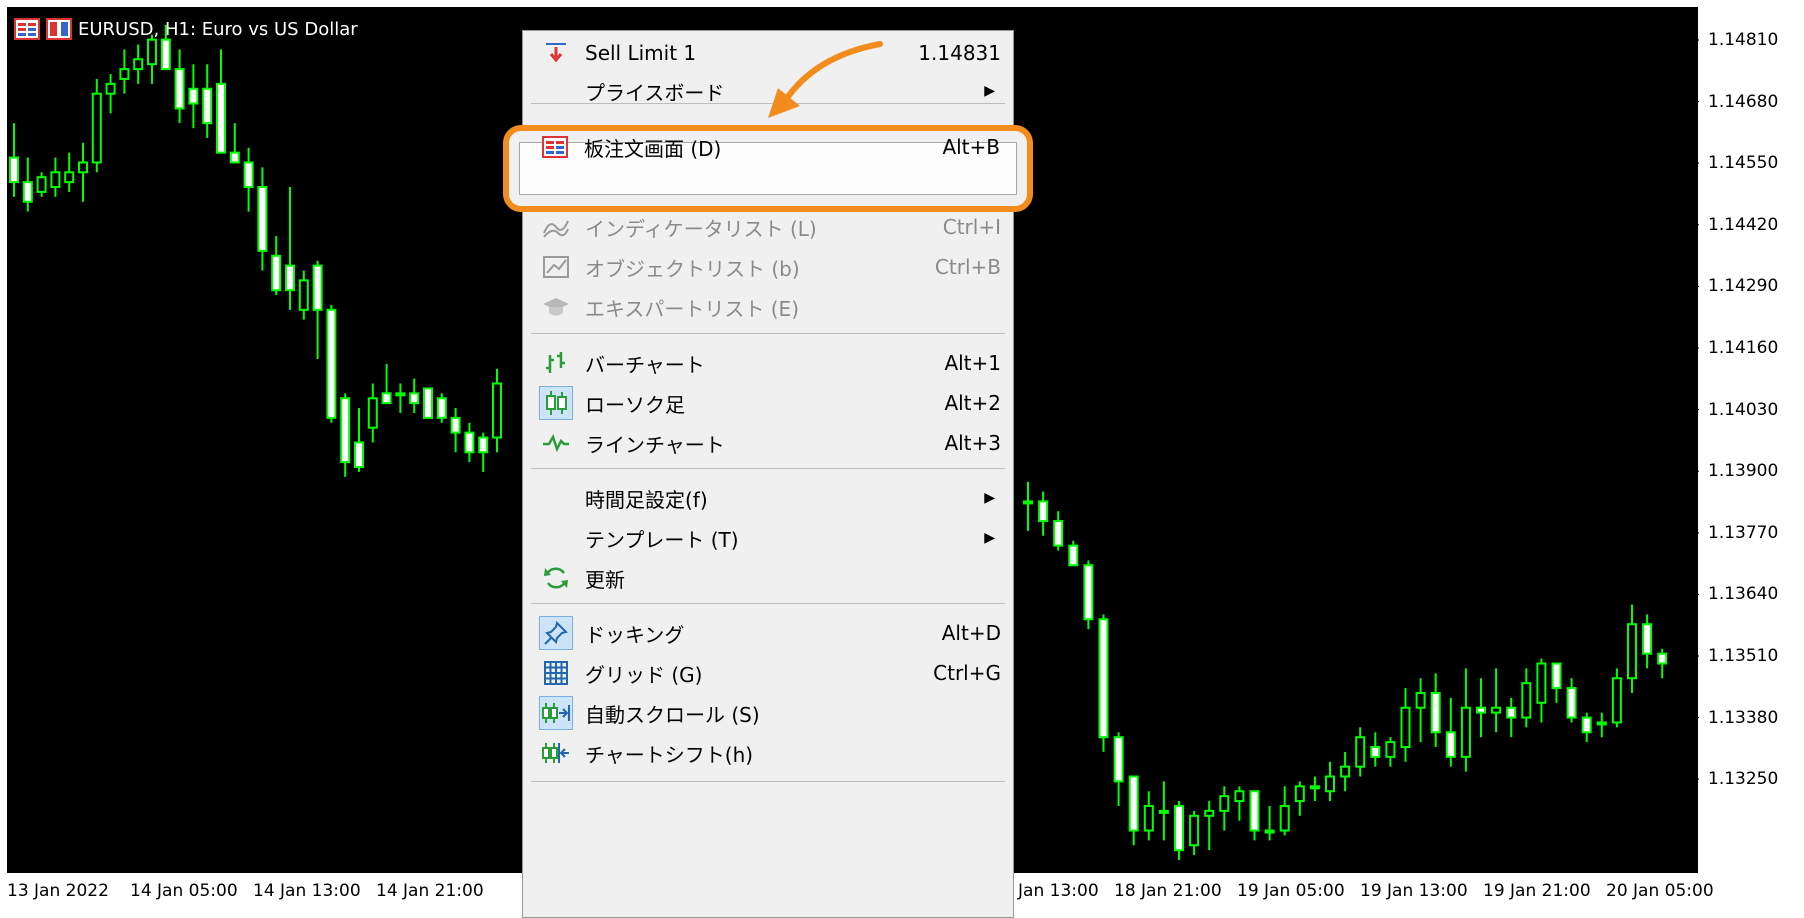 This screenshot has width=1804, height=918. Describe the element at coordinates (825, 79) in the screenshot. I see `annotation-arrow-icon` at that location.